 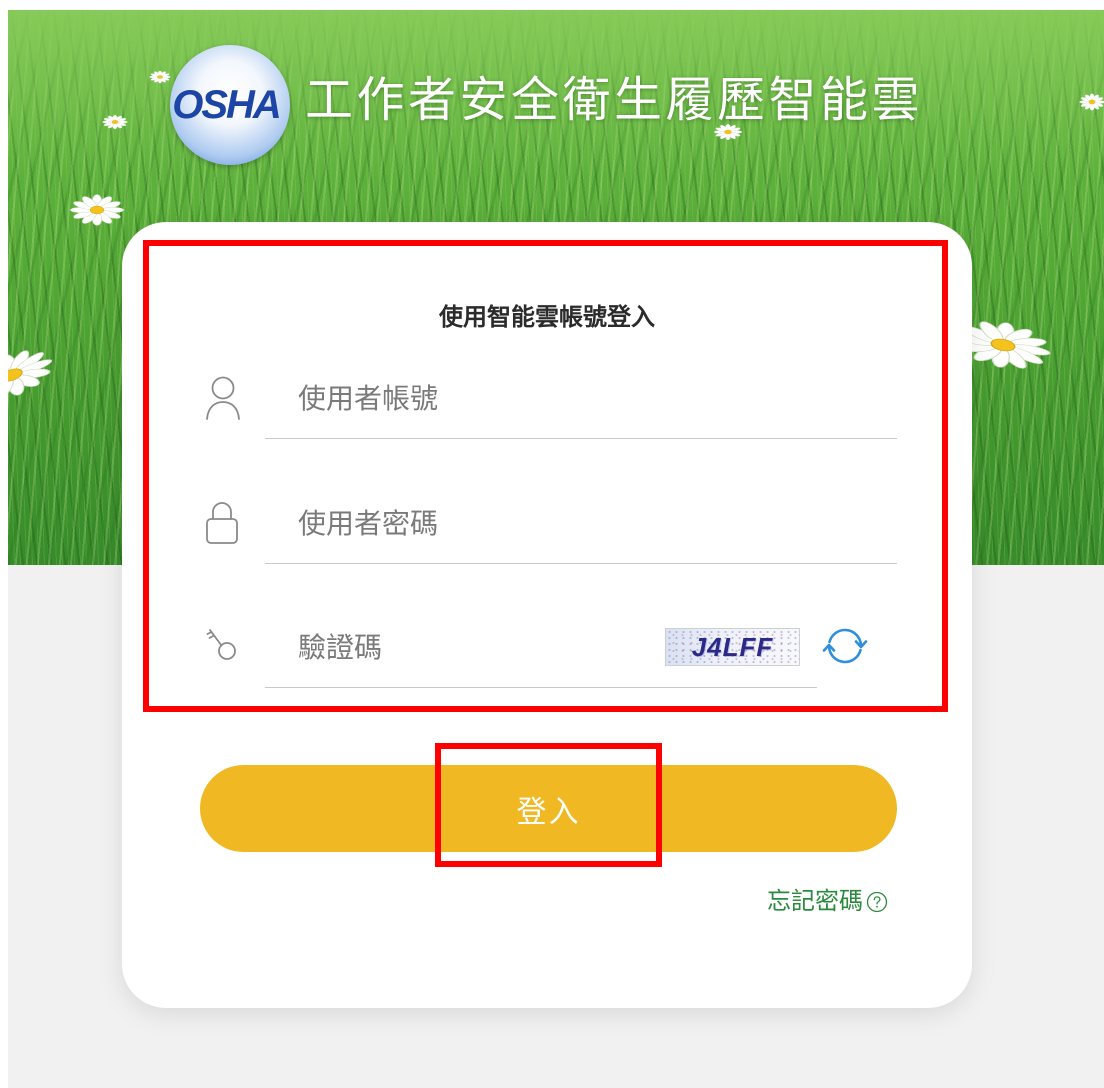 I want to click on forgot-password-link: 忘記密碼, so click(x=785, y=902).